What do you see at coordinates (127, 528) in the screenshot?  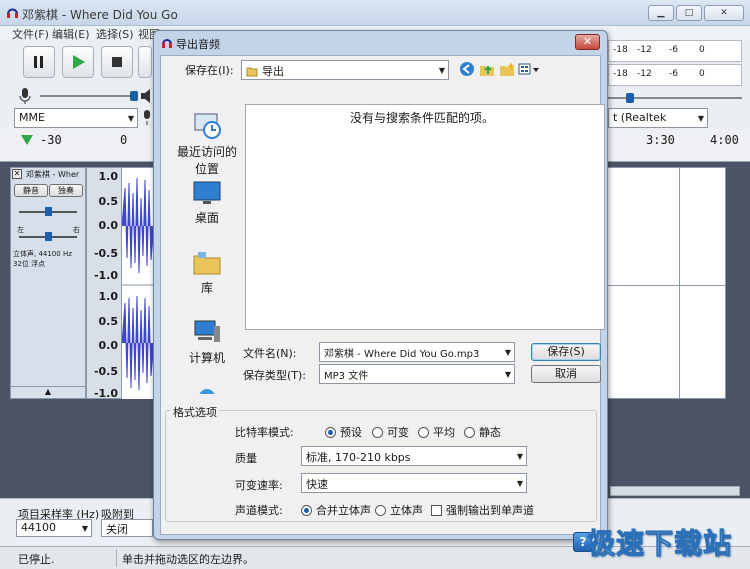 I see `snap-to-select: 关闭` at bounding box center [127, 528].